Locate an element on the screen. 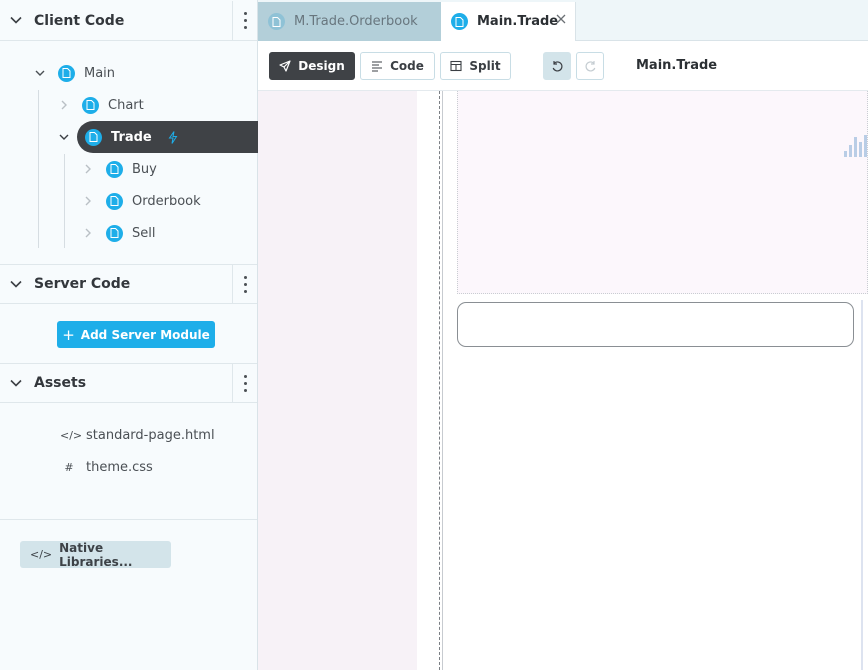  tab-label: Main.Trade is located at coordinates (518, 21).